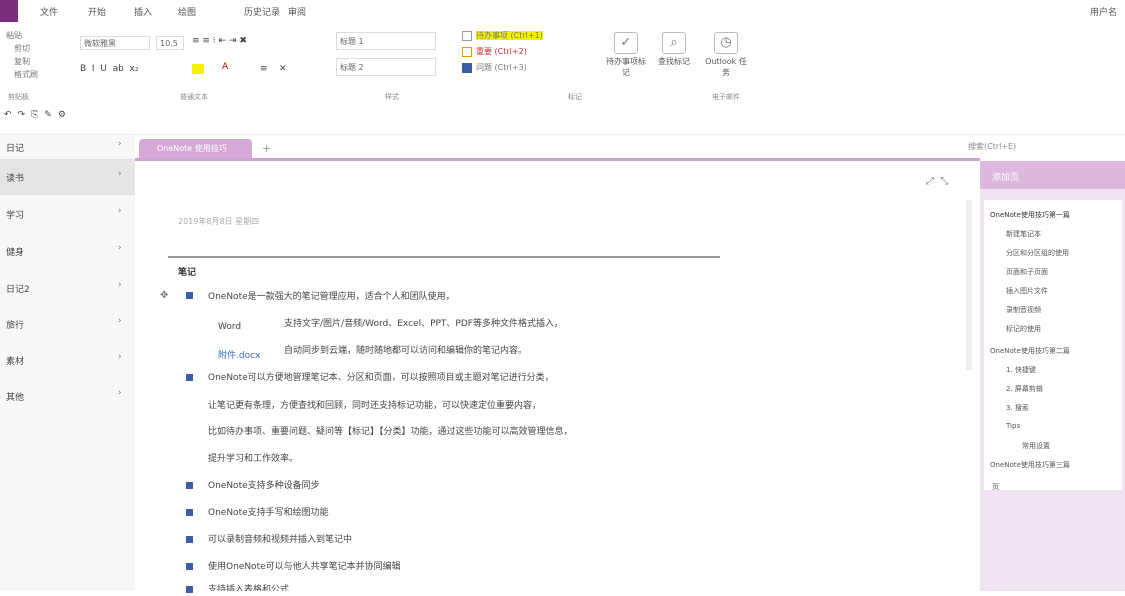  I want to click on page-scrollbar, so click(969, 285).